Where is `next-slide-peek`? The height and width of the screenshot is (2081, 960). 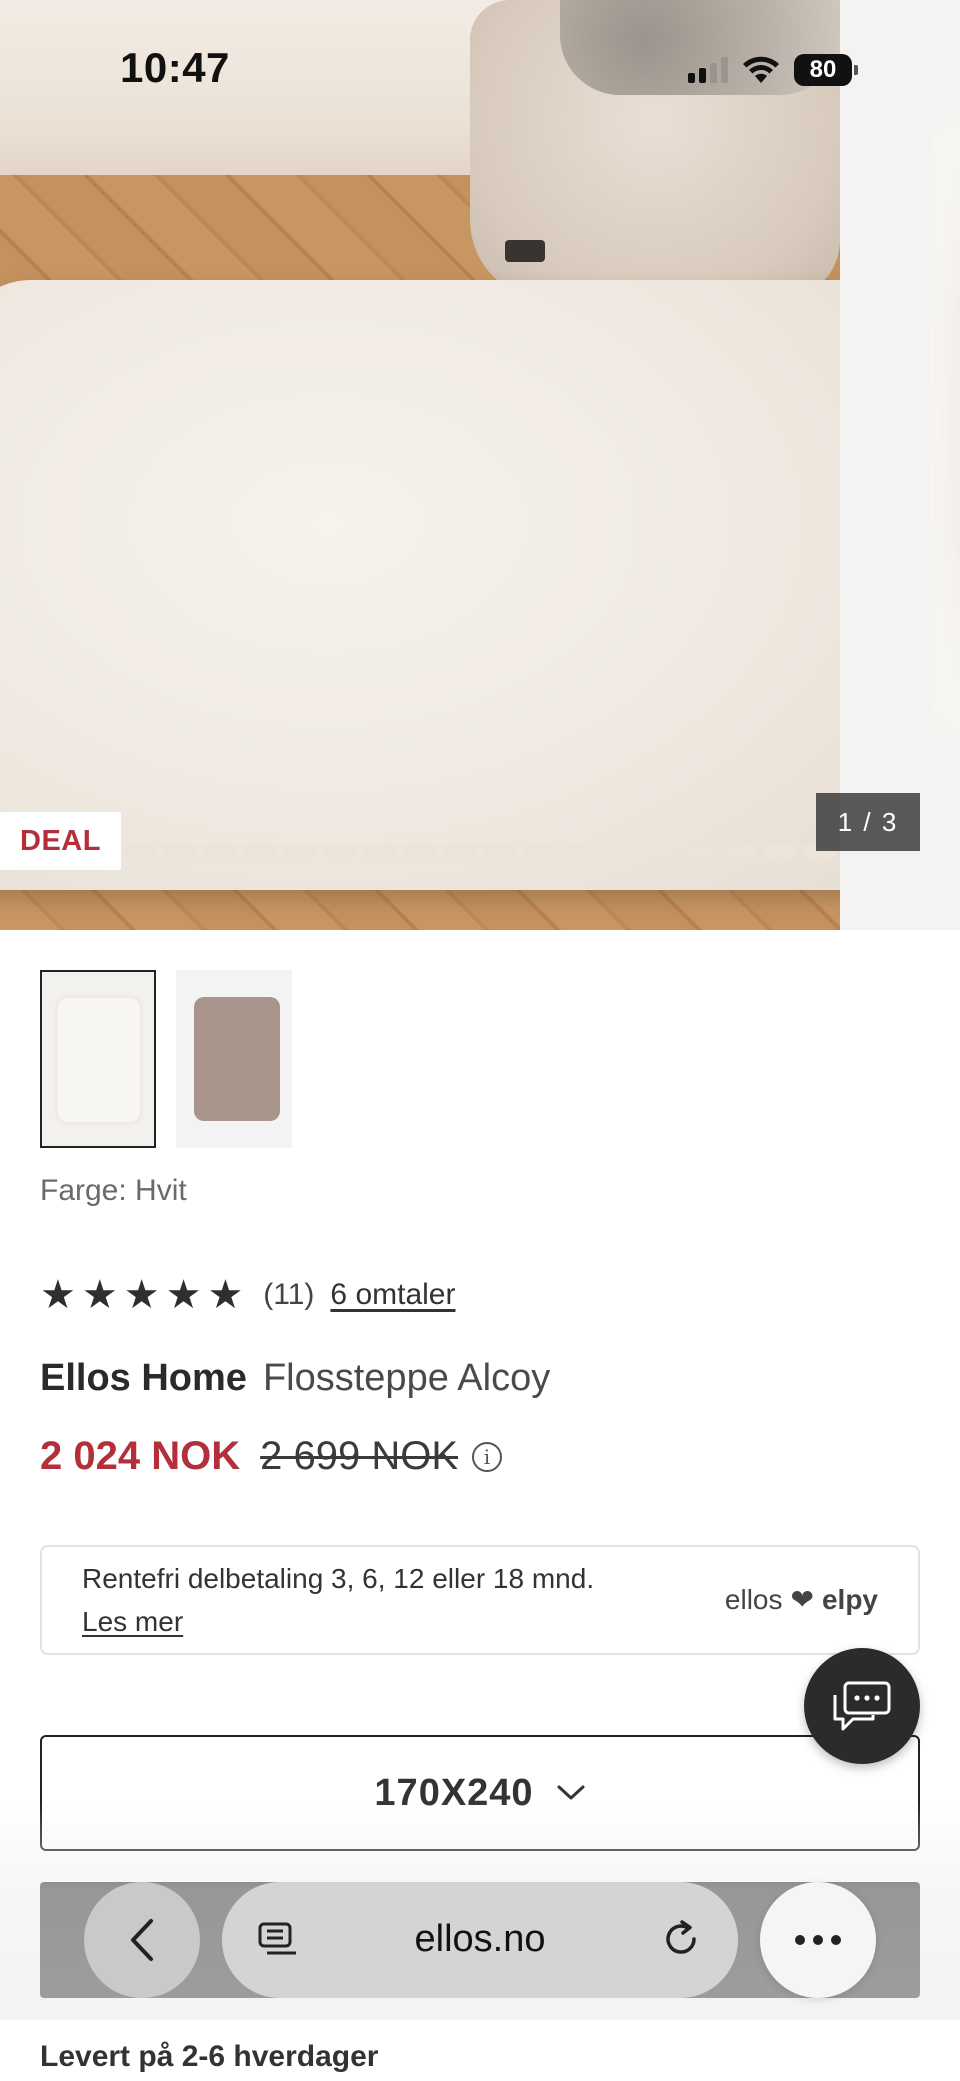
next-slide-peek is located at coordinates (900, 465).